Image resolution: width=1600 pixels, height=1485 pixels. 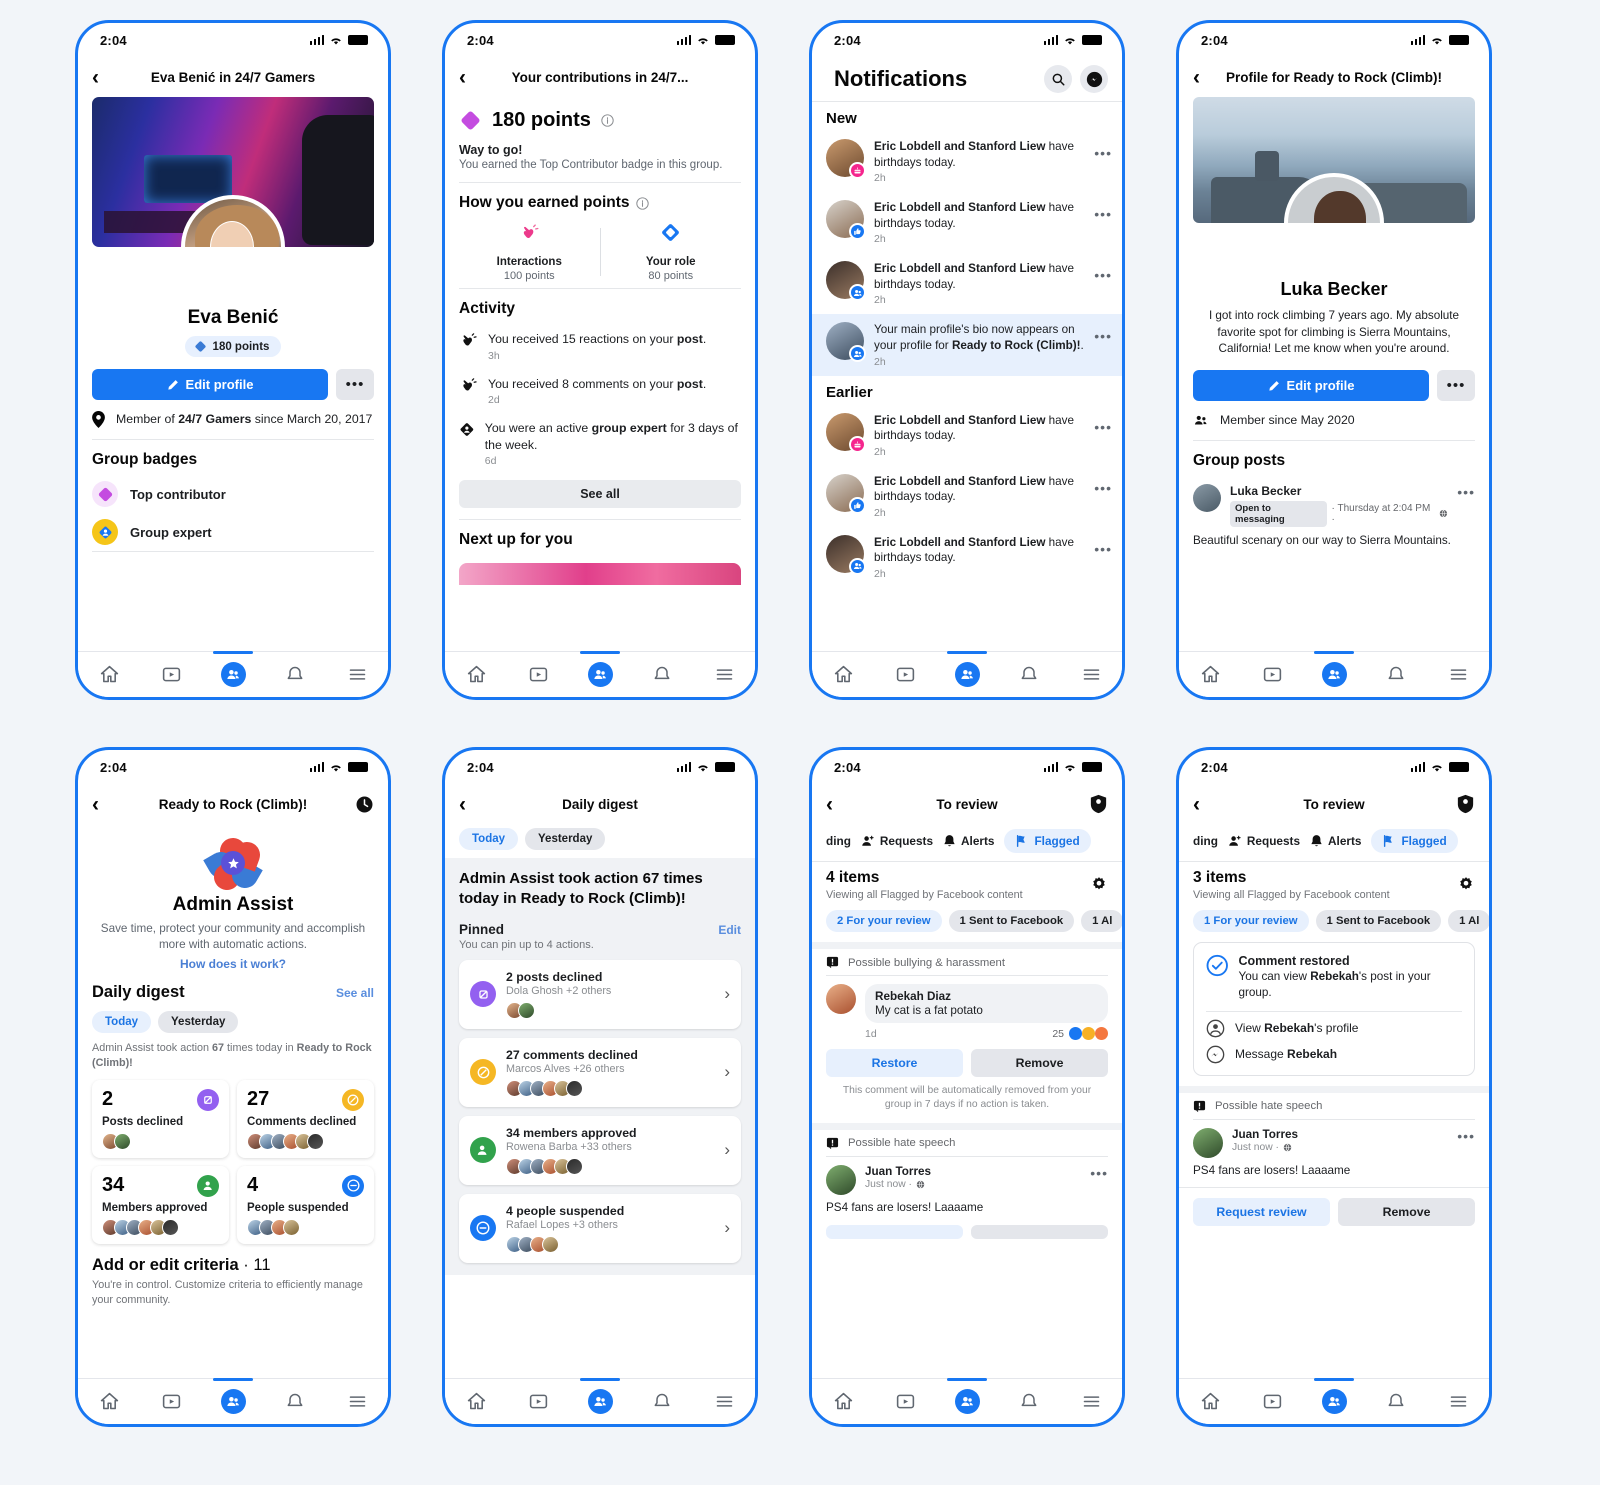 I want to click on restore-button: Restore, so click(x=894, y=1063).